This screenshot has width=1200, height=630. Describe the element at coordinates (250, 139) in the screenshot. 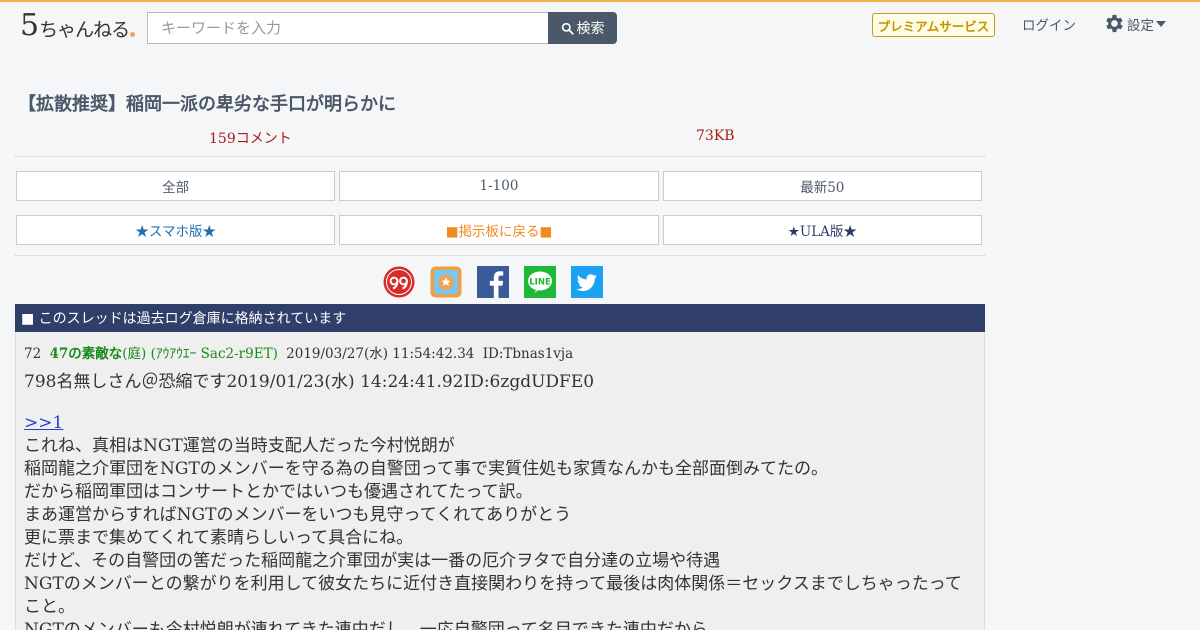

I see `comment-count: 159コメント` at that location.